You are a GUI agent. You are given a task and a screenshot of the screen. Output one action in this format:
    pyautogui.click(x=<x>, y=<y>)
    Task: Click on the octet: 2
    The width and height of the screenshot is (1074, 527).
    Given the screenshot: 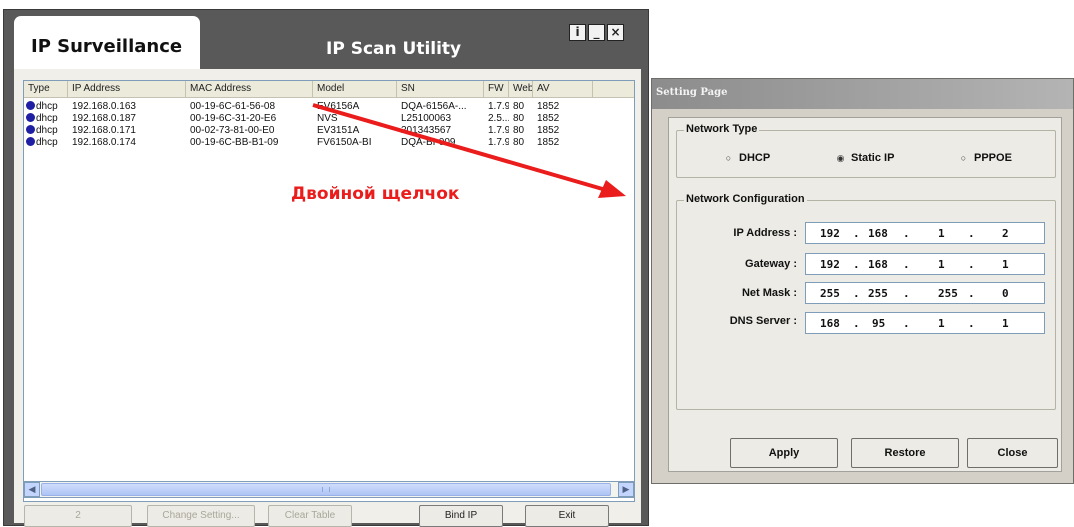 What is the action you would take?
    pyautogui.click(x=1005, y=233)
    